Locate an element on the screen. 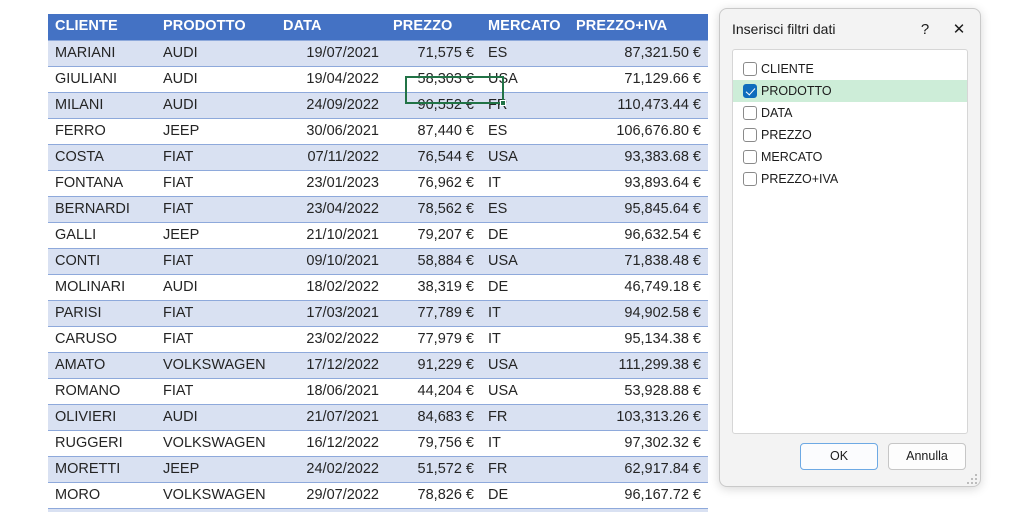 The width and height of the screenshot is (1024, 512). cell-data: 19/07/2021 is located at coordinates (331, 53).